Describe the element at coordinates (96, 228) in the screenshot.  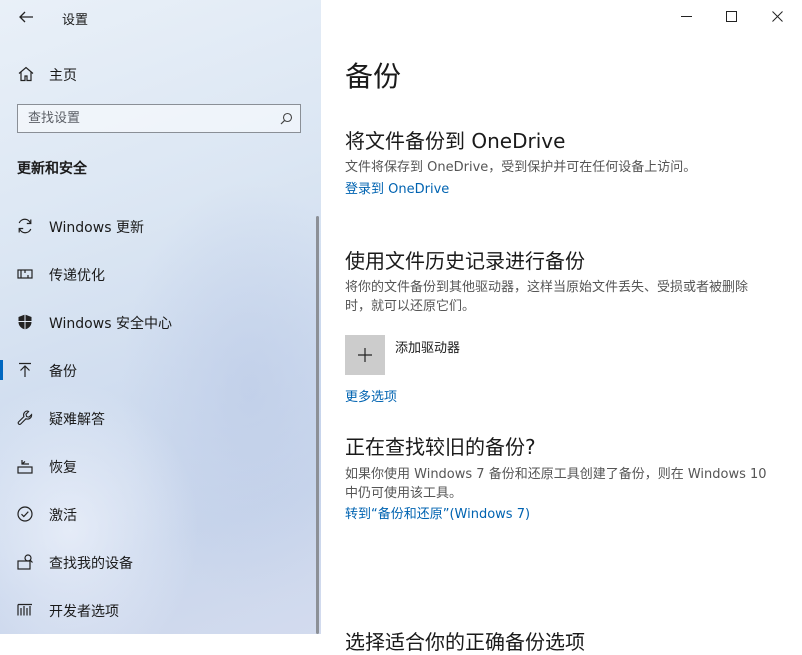
I see `sidebar-item-label: Windows 更新` at that location.